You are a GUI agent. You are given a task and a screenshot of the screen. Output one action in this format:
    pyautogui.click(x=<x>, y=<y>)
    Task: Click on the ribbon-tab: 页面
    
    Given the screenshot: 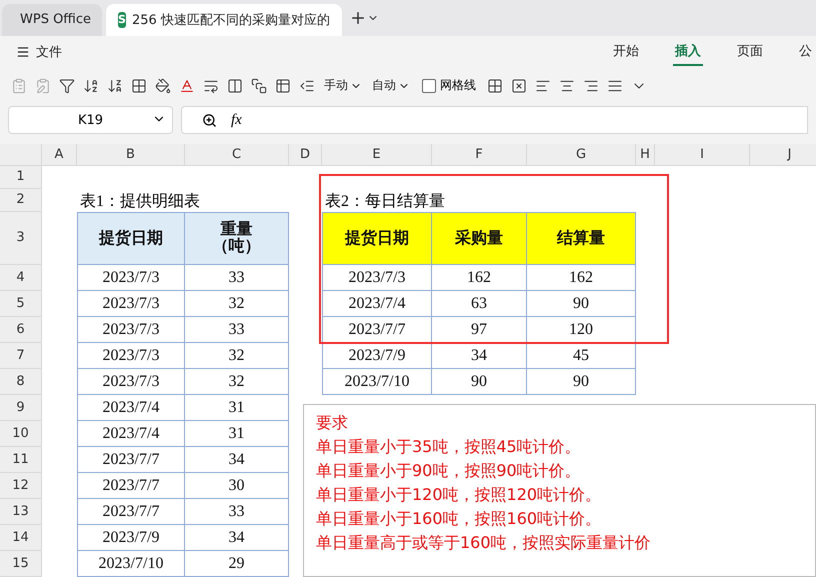 What is the action you would take?
    pyautogui.click(x=750, y=52)
    